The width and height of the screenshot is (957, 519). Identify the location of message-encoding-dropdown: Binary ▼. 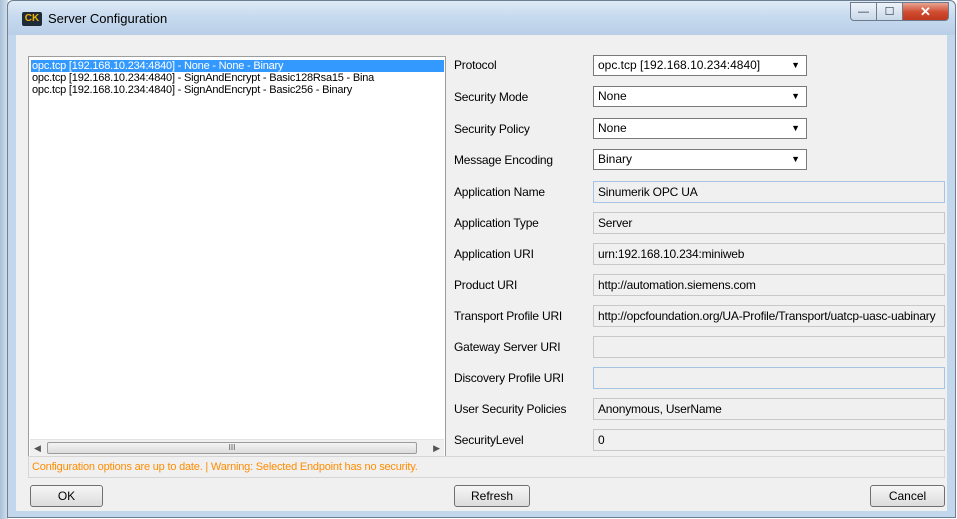
(700, 159).